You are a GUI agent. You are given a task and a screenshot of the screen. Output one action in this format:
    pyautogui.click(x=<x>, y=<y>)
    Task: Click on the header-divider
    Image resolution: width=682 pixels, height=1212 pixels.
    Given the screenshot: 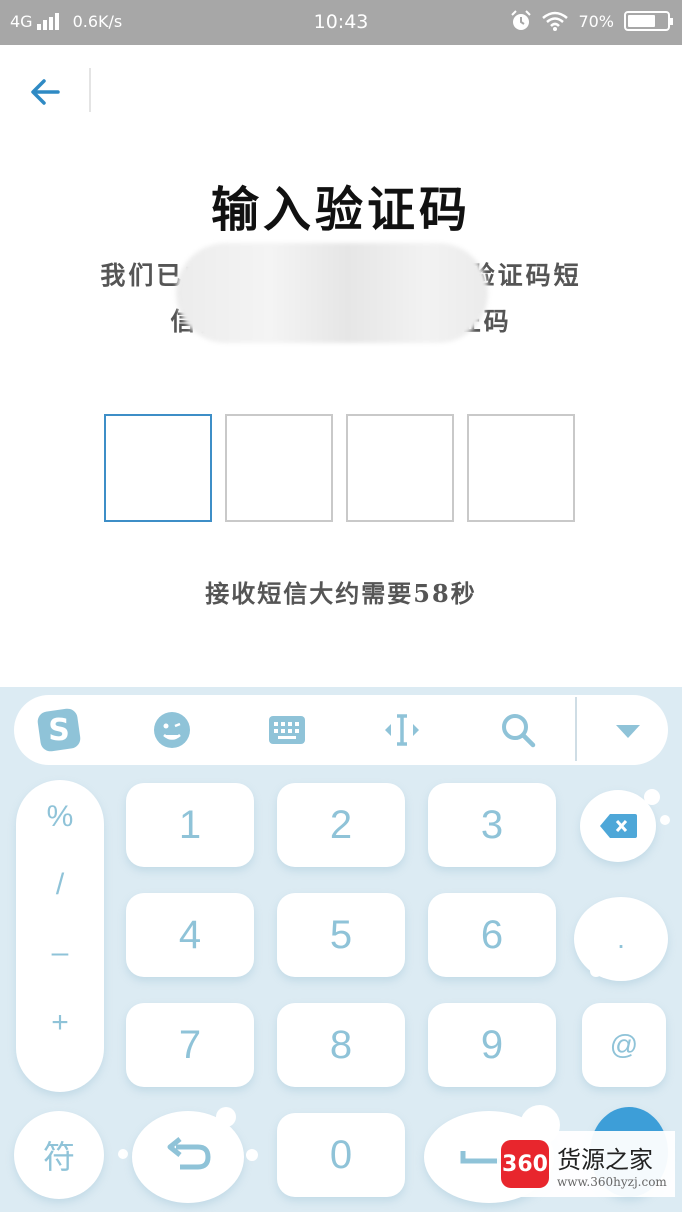 What is the action you would take?
    pyautogui.click(x=90, y=90)
    